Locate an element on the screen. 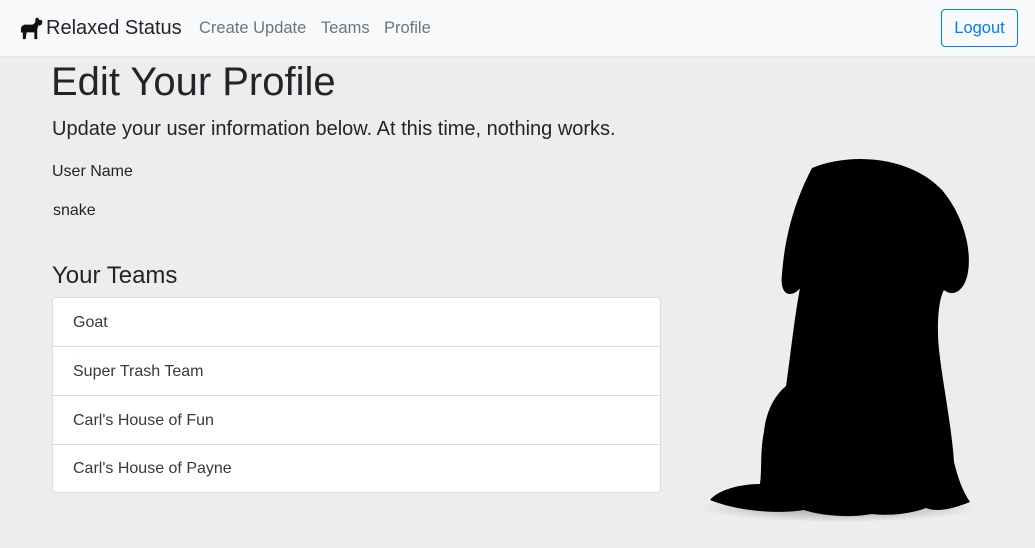  page-title: Edit Your Profile is located at coordinates (193, 82).